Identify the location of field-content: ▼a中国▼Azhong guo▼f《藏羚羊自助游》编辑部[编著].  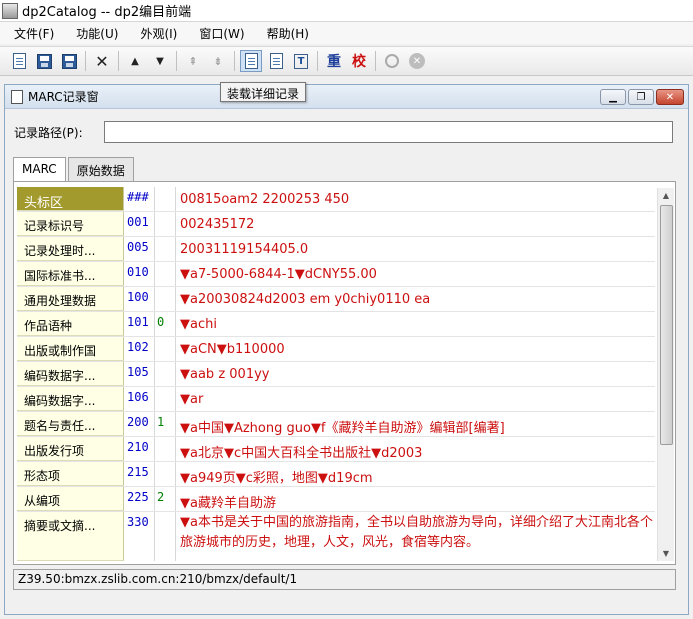
(415, 424).